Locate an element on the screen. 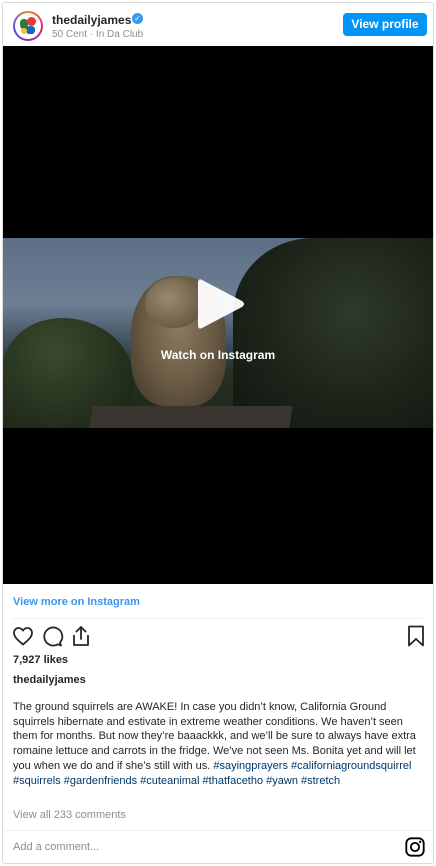 This screenshot has height=866, width=436. avatar is located at coordinates (28, 26).